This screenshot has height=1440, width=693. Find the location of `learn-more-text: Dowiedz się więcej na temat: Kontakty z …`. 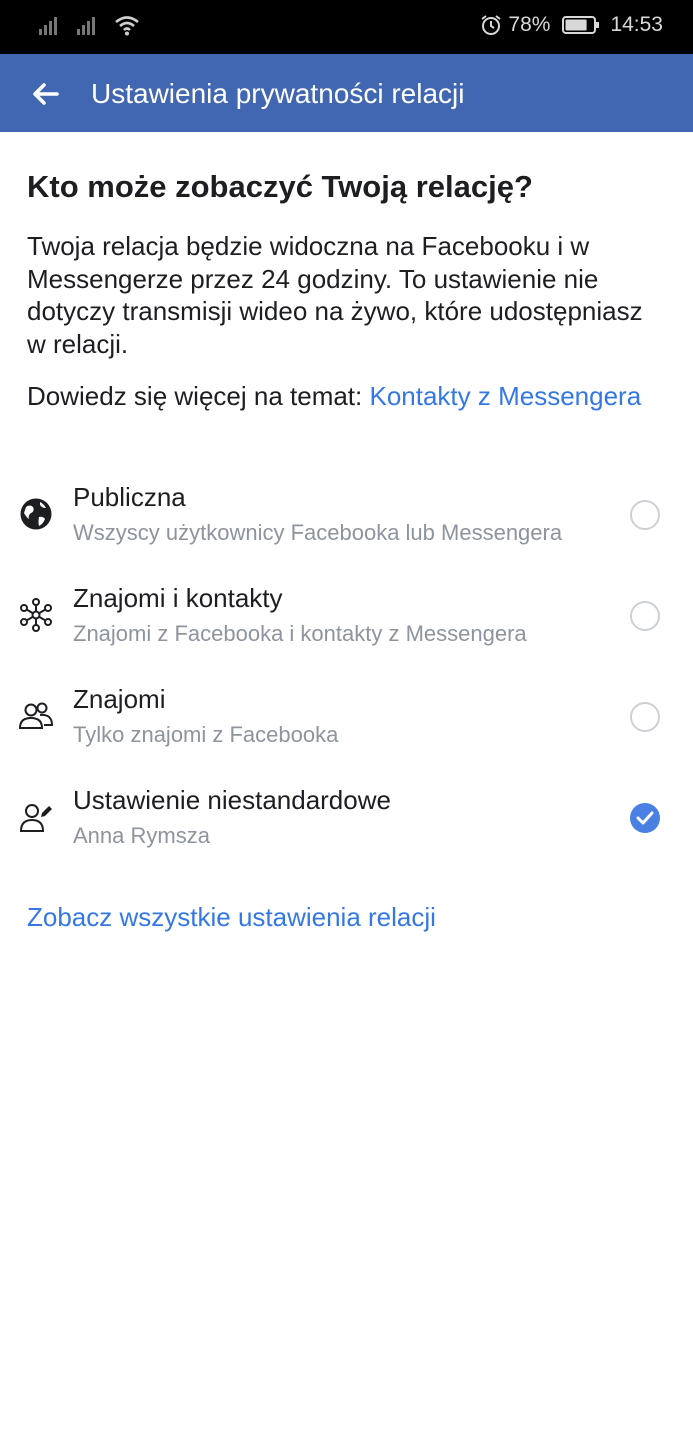

learn-more-text: Dowiedz się więcej na temat: Kontakty z … is located at coordinates (347, 396).